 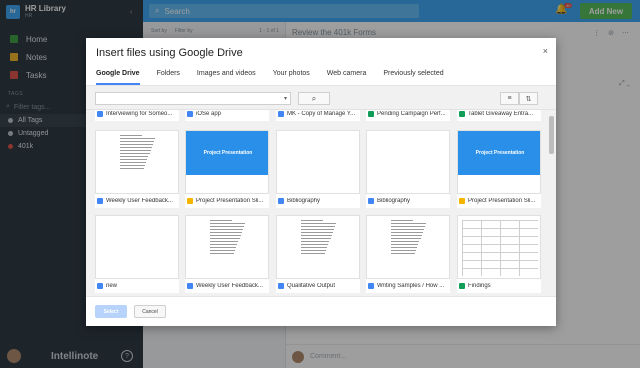 What do you see at coordinates (209, 114) in the screenshot?
I see `file-name: iOSe app` at bounding box center [209, 114].